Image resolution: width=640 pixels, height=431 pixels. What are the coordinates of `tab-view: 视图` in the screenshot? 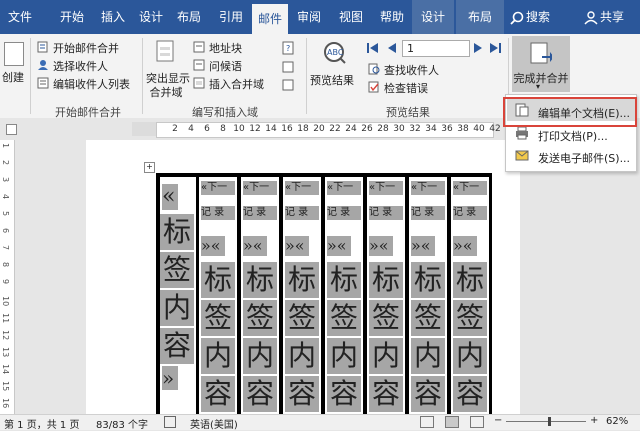 It's located at (351, 17).